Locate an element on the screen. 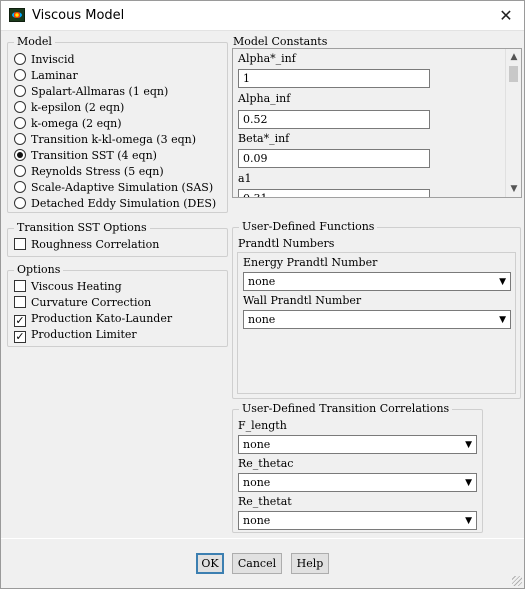 This screenshot has width=525, height=589. energy-prandtl-dropdown: none ▼ is located at coordinates (377, 281).